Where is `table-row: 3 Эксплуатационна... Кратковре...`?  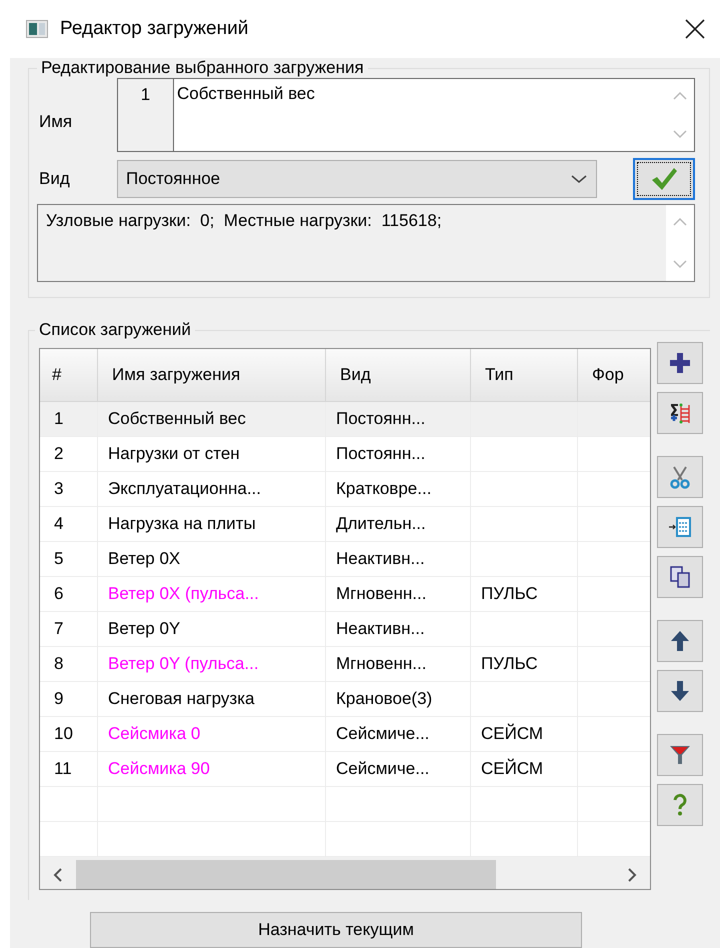 table-row: 3 Эксплуатационна... Кратковре... is located at coordinates (345, 489).